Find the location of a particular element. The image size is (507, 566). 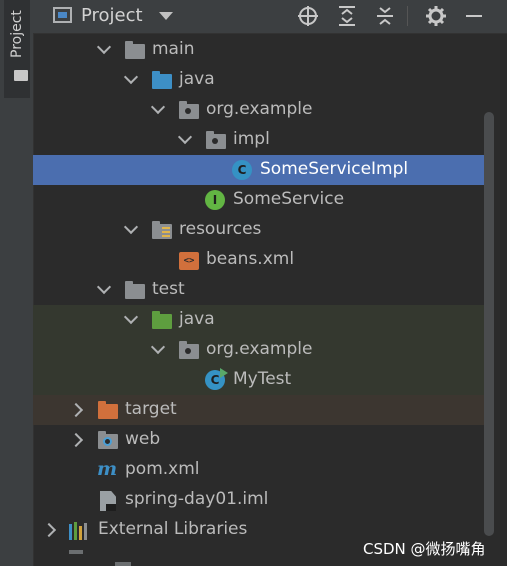

tree-item-iml: spring-day01.iml is located at coordinates (263, 500).